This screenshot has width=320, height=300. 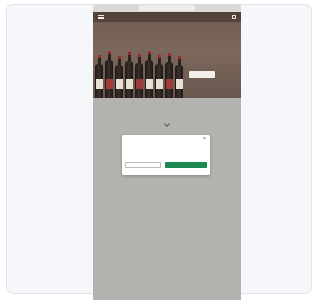 What do you see at coordinates (204, 139) in the screenshot?
I see `close-icon: ×` at bounding box center [204, 139].